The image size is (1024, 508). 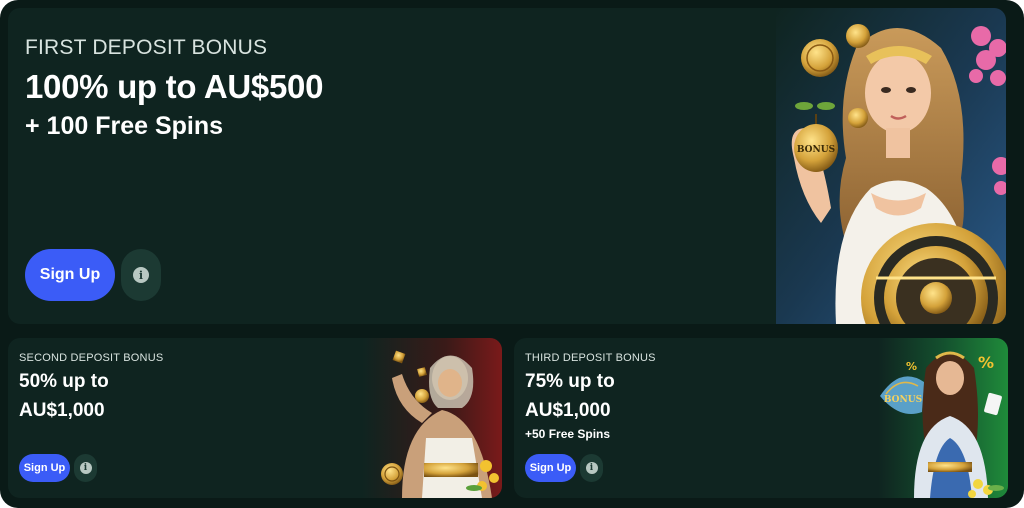 What do you see at coordinates (550, 468) in the screenshot?
I see `third-deposit-signup-button: Sign Up` at bounding box center [550, 468].